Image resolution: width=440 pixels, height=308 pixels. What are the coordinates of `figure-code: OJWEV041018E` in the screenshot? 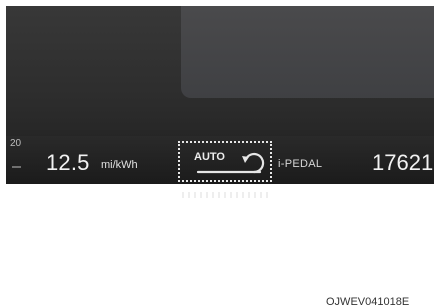 It's located at (368, 302).